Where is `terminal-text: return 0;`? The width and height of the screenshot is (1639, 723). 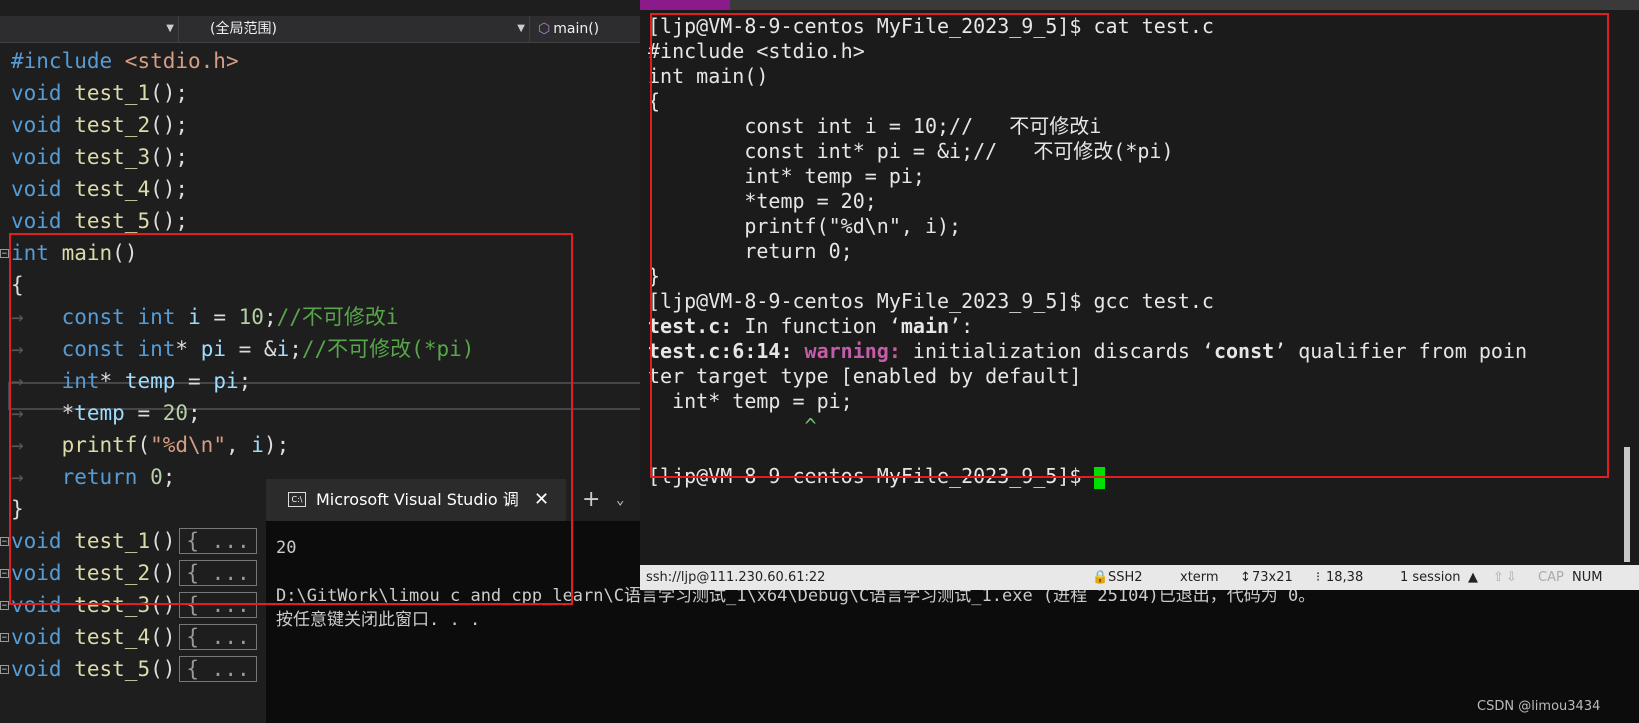 terminal-text: return 0; is located at coordinates (750, 251).